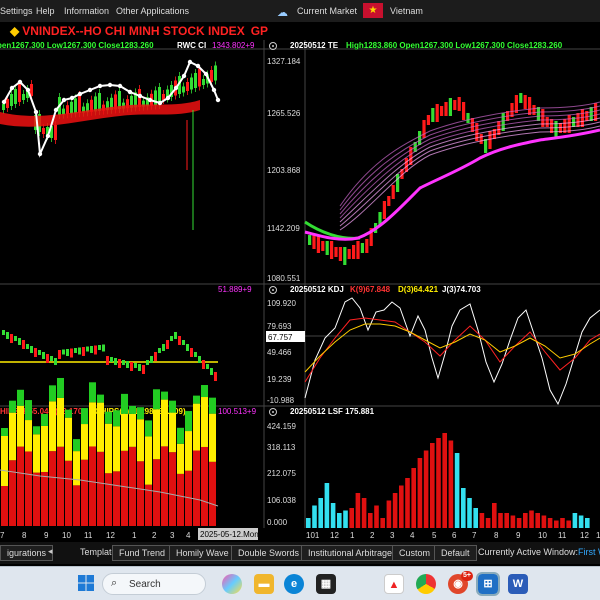  What do you see at coordinates (142, 553) in the screenshot?
I see `tab-fund-trend: Fund Trend` at bounding box center [142, 553].